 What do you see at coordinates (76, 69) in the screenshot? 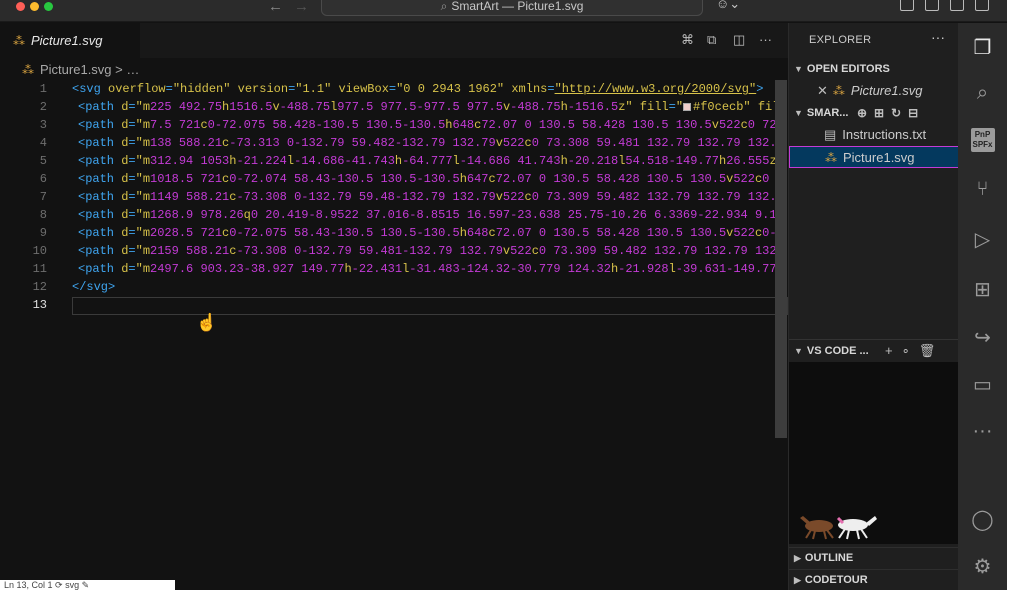
I see `breadcrumb-file: Picture1.svg` at bounding box center [76, 69].